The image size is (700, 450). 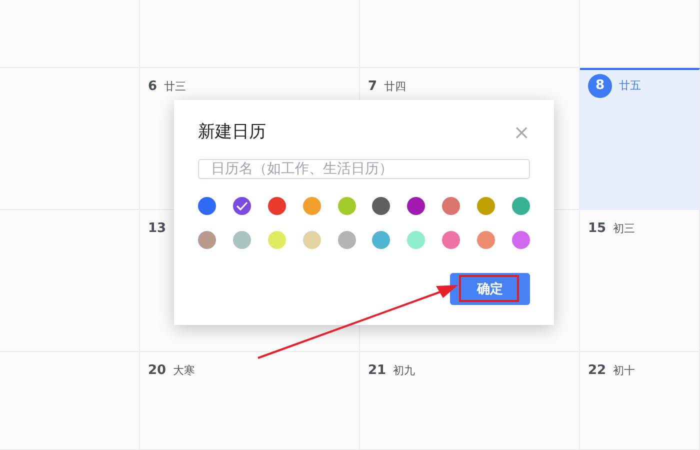 I want to click on lunar-date: 廿三, so click(x=175, y=87).